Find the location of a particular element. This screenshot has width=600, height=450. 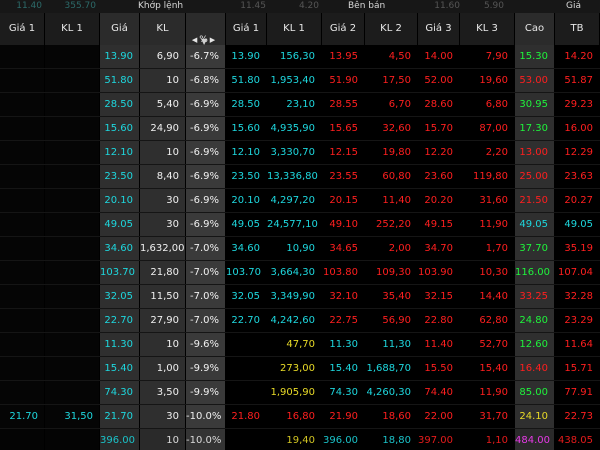

header-high-price: Cao is located at coordinates (535, 29).